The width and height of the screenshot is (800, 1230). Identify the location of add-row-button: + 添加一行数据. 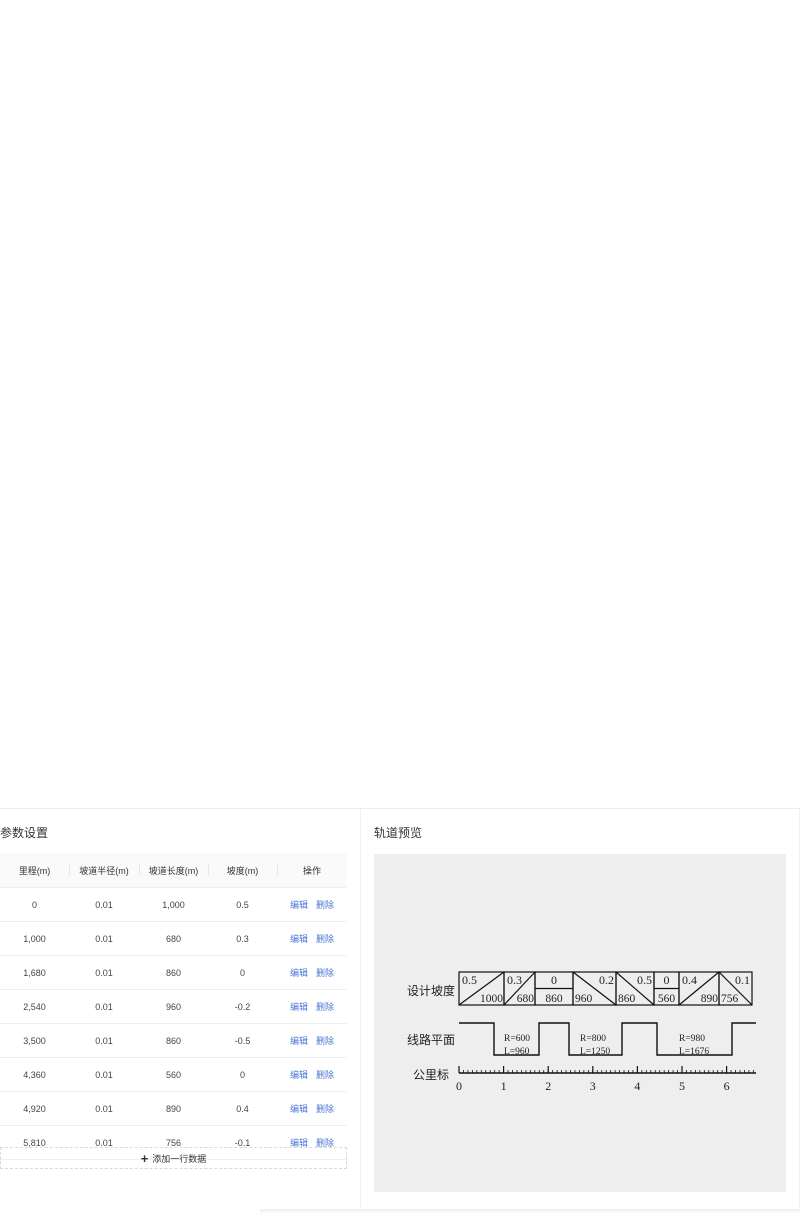
(173, 1158).